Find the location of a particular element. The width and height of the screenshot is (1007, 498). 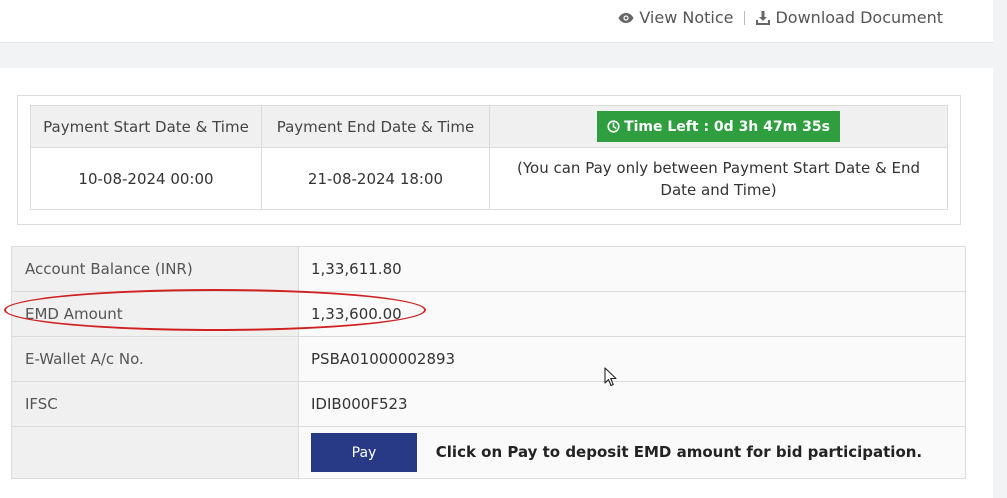

download-icon is located at coordinates (763, 17).